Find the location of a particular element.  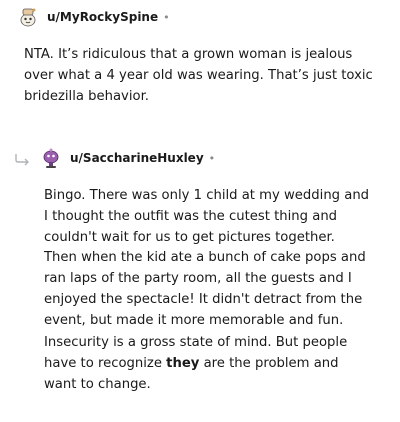

reply-thread-icon is located at coordinates (23, 158).